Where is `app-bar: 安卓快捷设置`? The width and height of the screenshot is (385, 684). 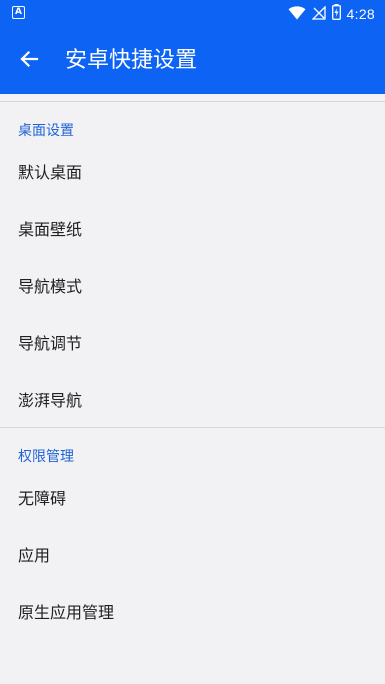 app-bar: 安卓快捷设置 is located at coordinates (192, 61).